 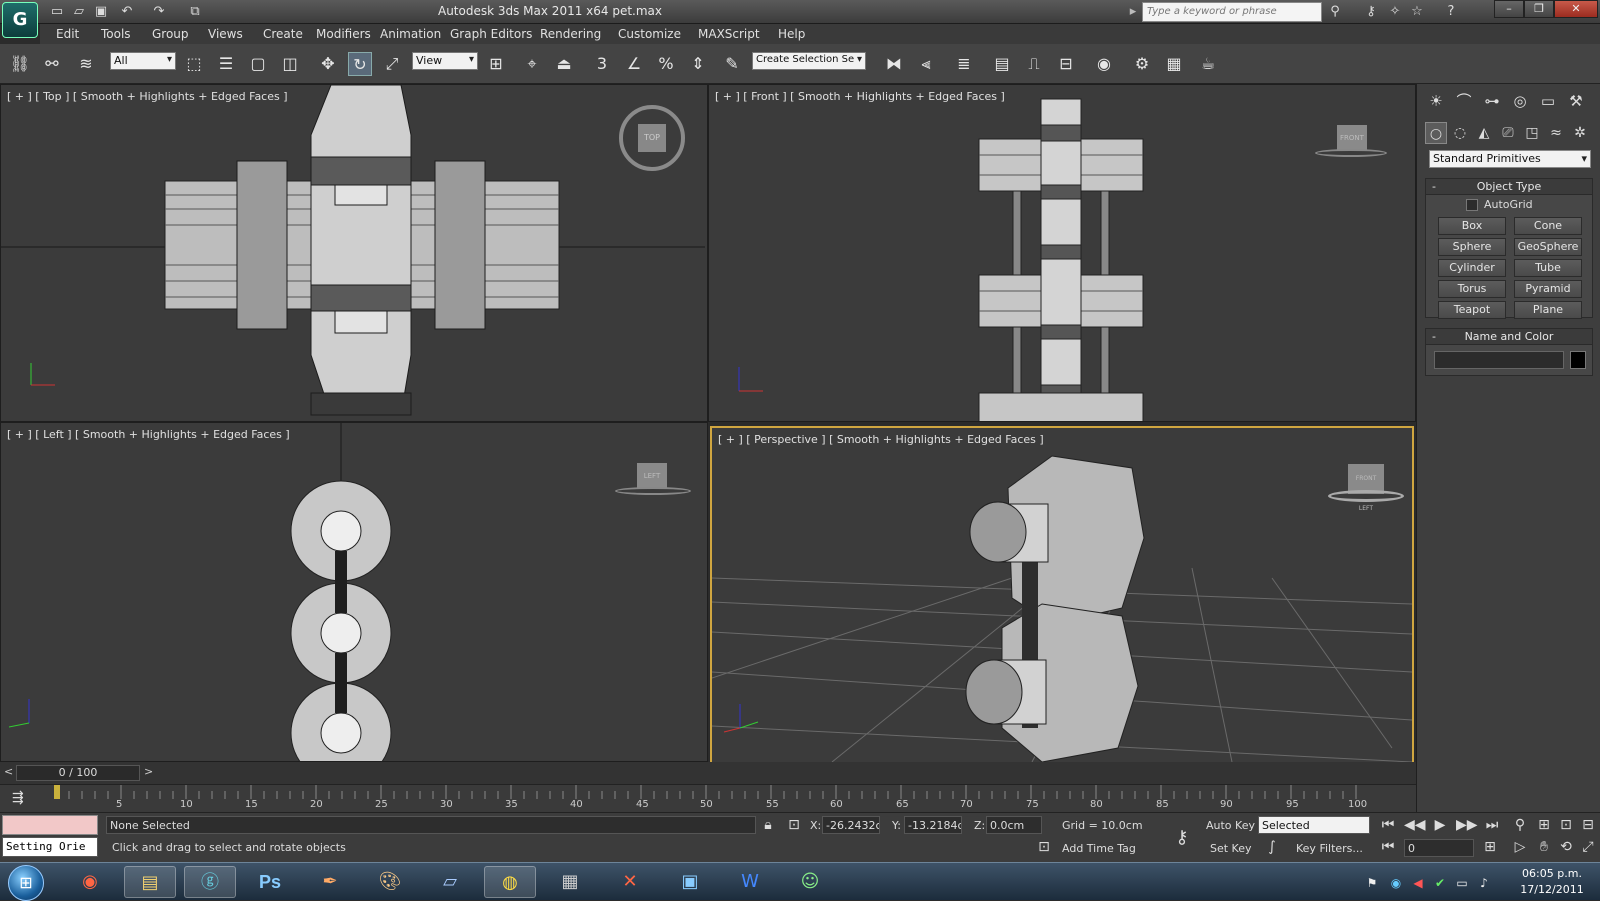 I want to click on object-color-swatch, so click(x=1578, y=360).